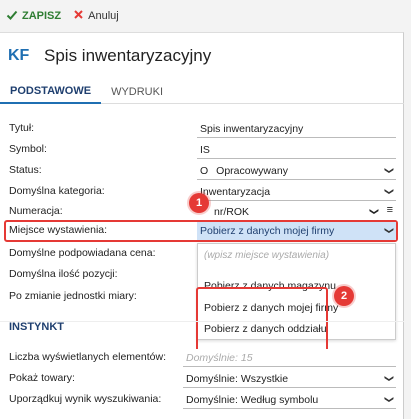 The height and width of the screenshot is (419, 411). What do you see at coordinates (63, 274) in the screenshot?
I see `qty-label: Domyślna ilość pozycji:` at bounding box center [63, 274].